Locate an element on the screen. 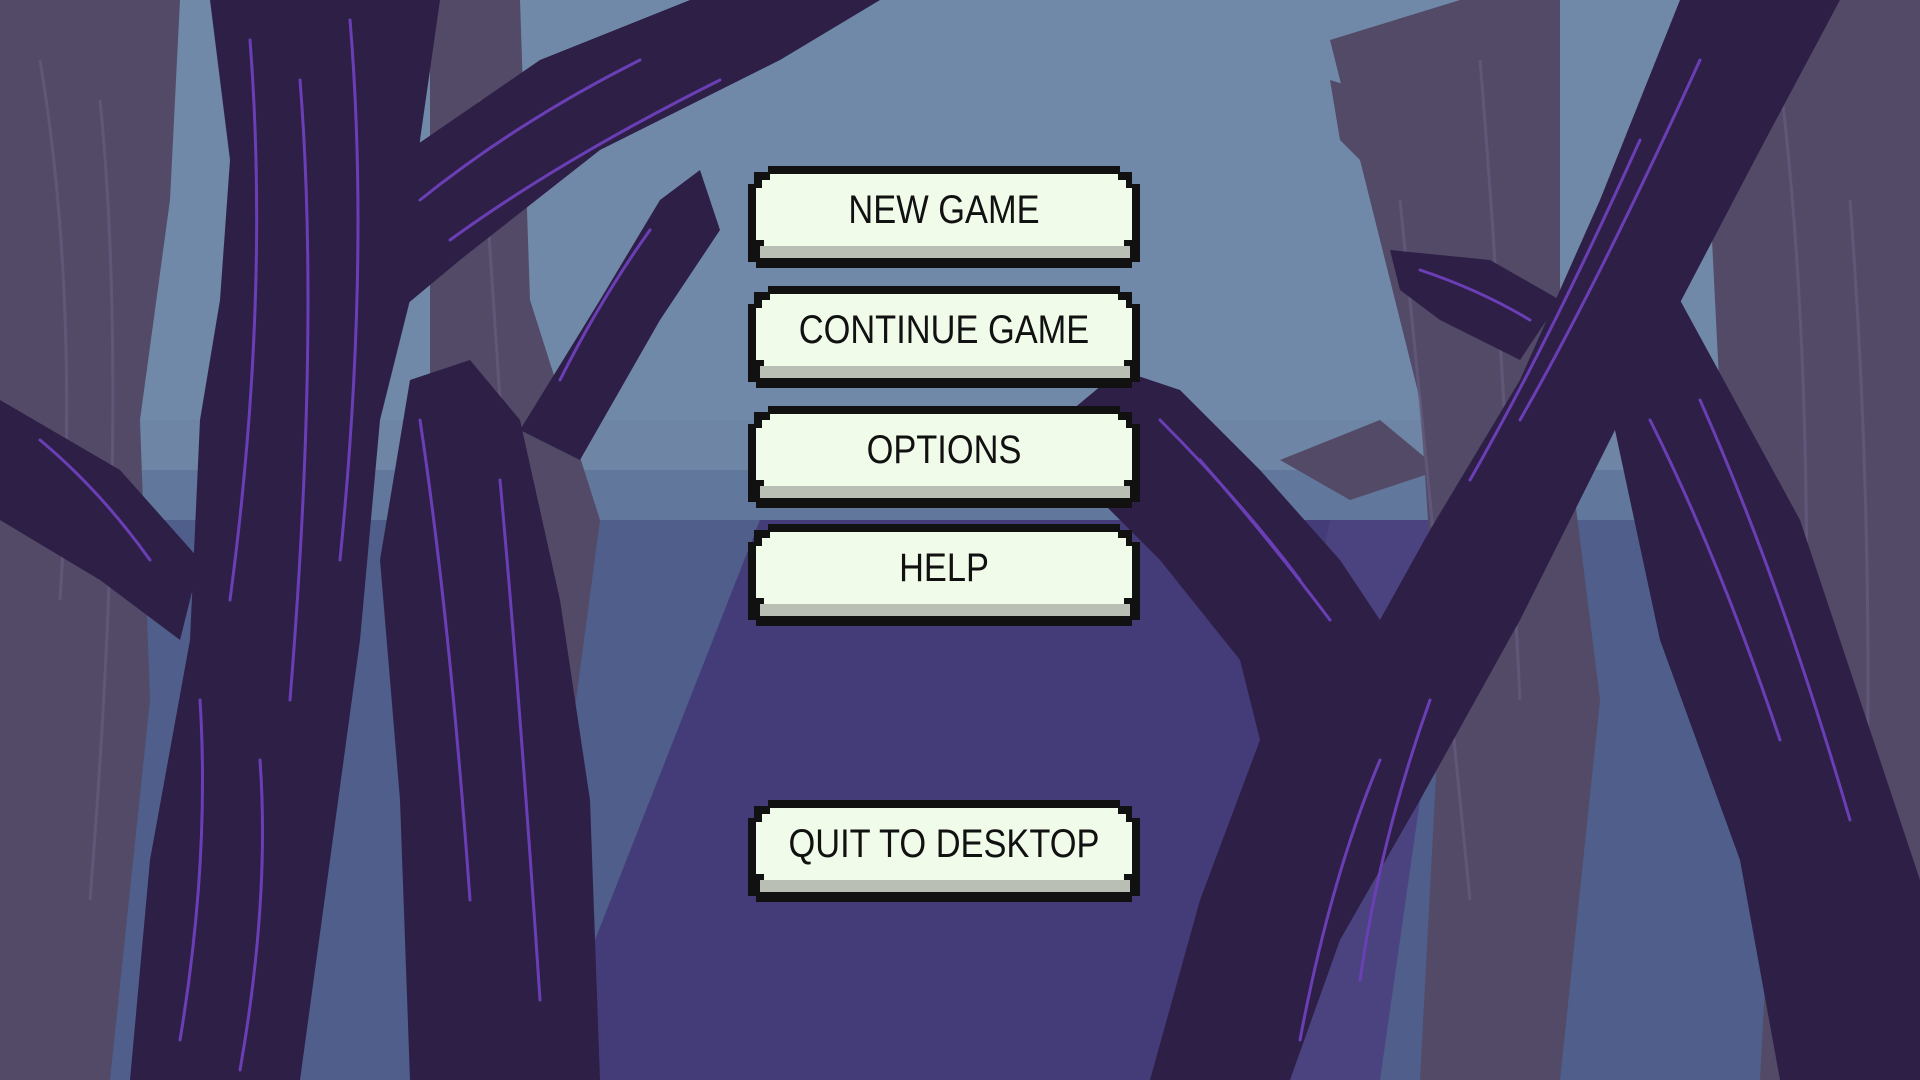  help-label: HELP is located at coordinates (944, 568).